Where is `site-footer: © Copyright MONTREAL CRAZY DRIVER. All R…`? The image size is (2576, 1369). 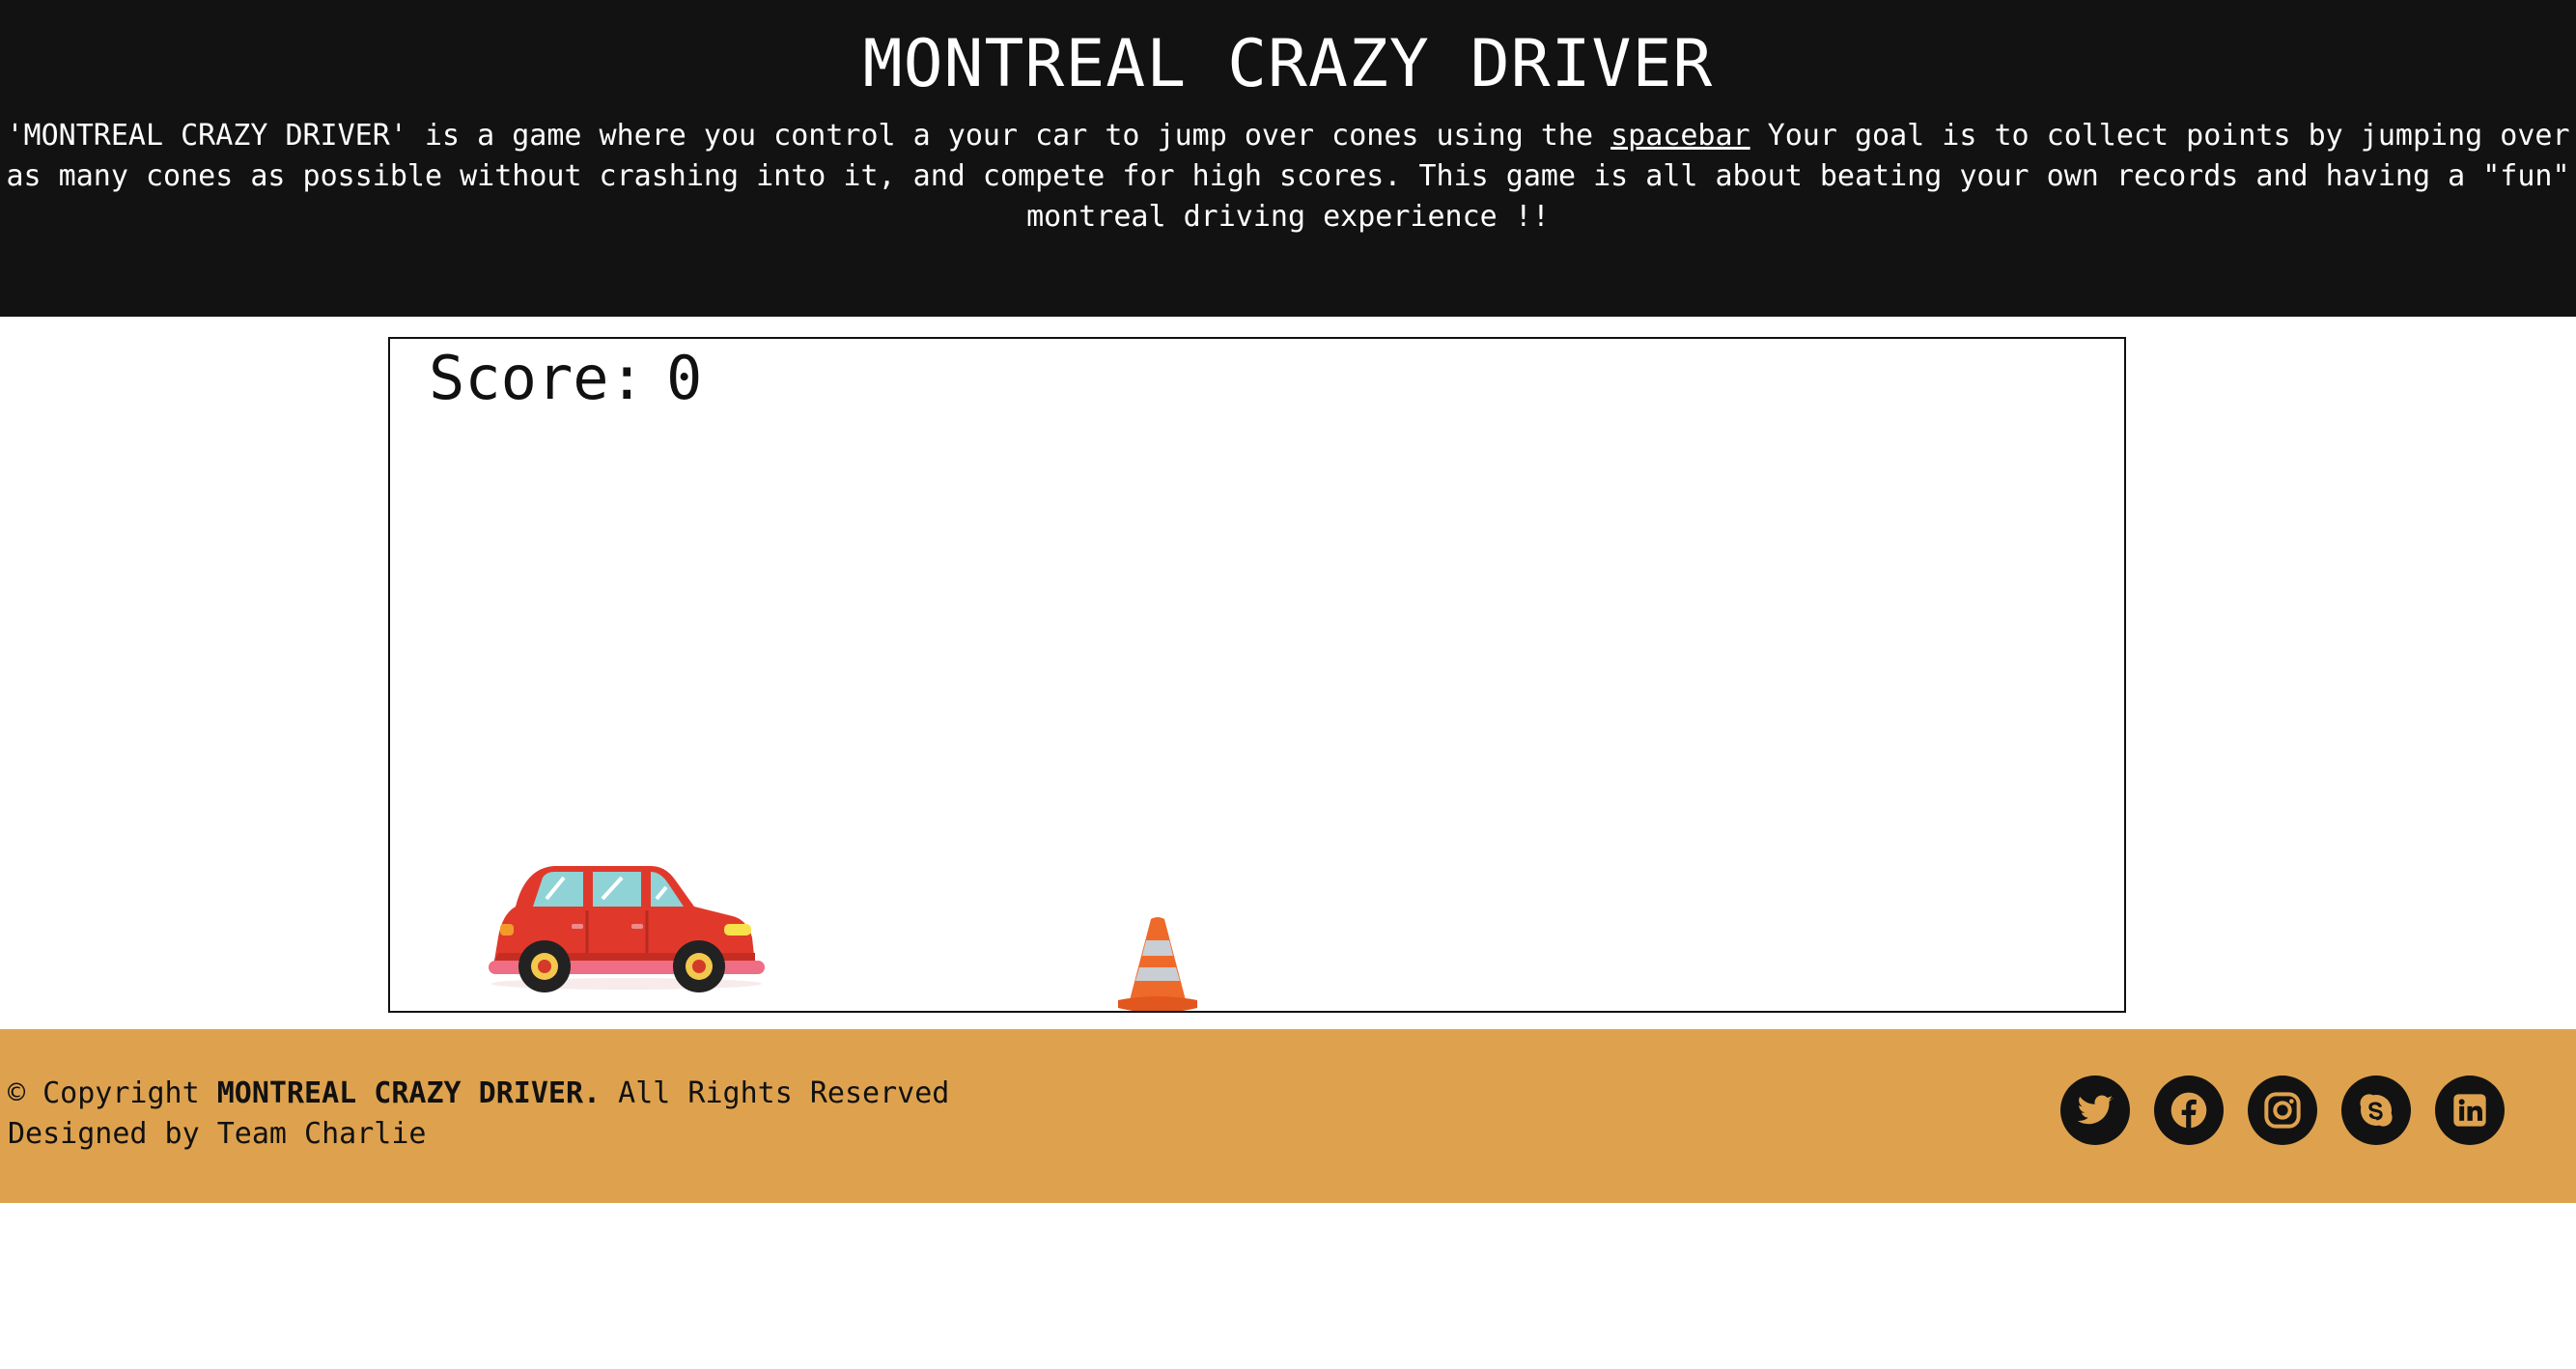 site-footer: © Copyright MONTREAL CRAZY DRIVER. All R… is located at coordinates (1288, 1116).